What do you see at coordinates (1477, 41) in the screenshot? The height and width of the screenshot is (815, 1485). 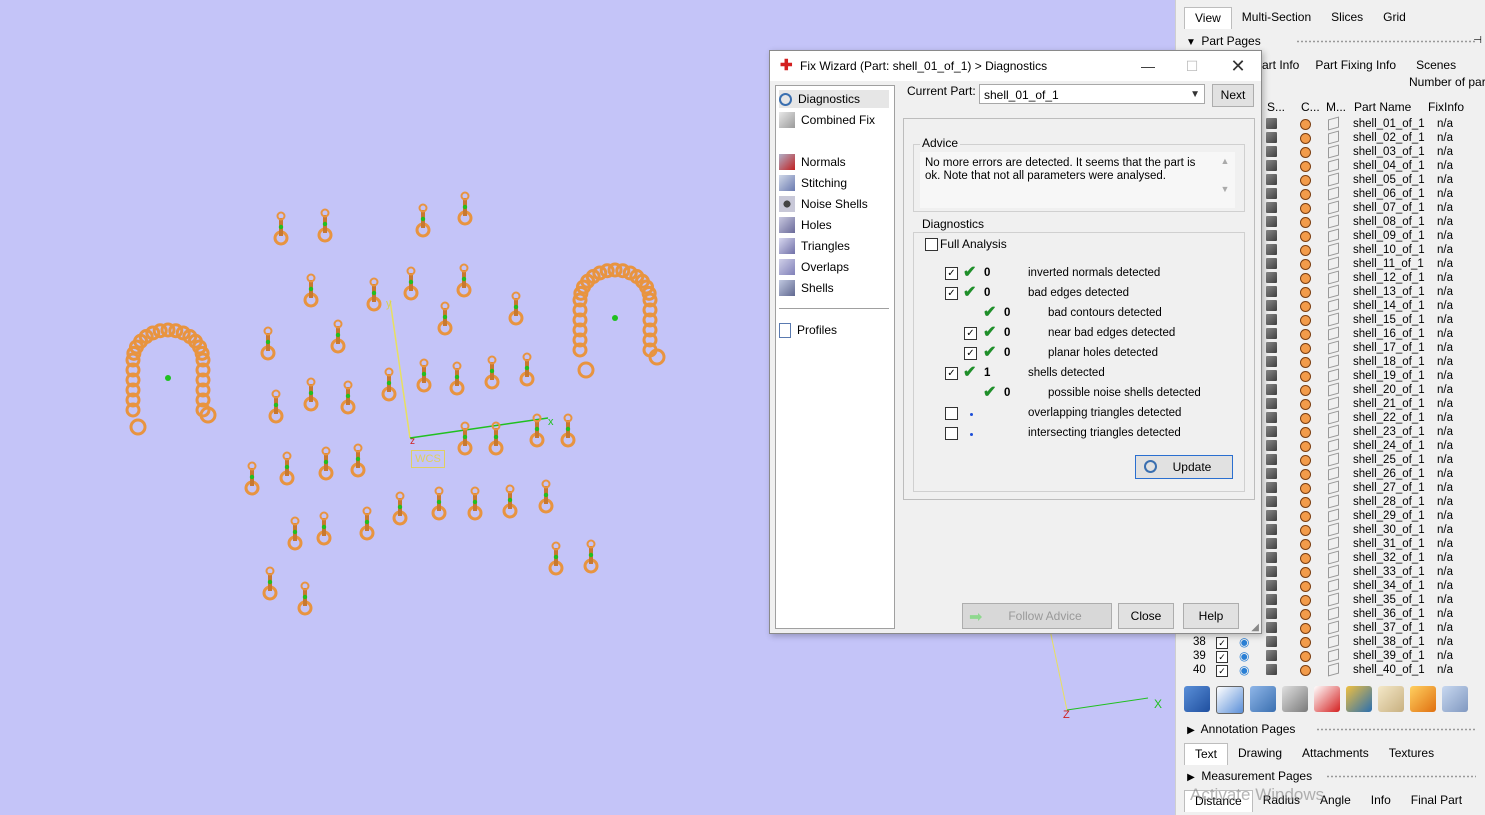 I see `pin-icon: ⊣` at bounding box center [1477, 41].